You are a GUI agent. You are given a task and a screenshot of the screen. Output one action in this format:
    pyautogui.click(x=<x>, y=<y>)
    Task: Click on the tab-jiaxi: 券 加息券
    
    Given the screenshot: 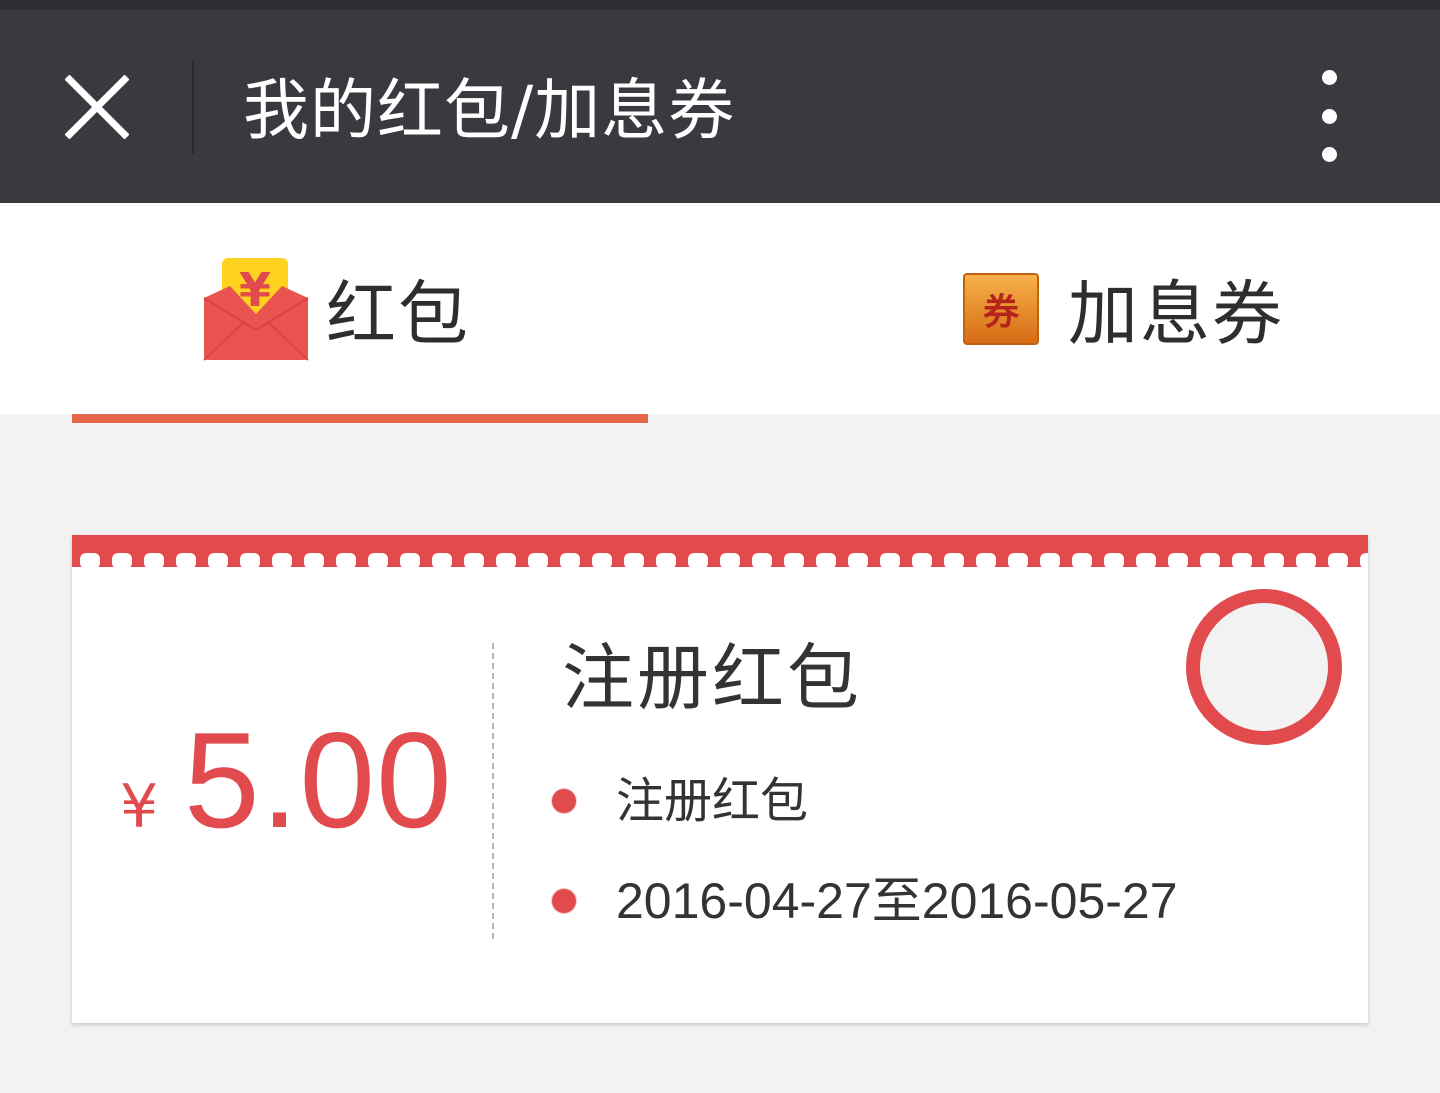 What is the action you would take?
    pyautogui.click(x=1123, y=308)
    